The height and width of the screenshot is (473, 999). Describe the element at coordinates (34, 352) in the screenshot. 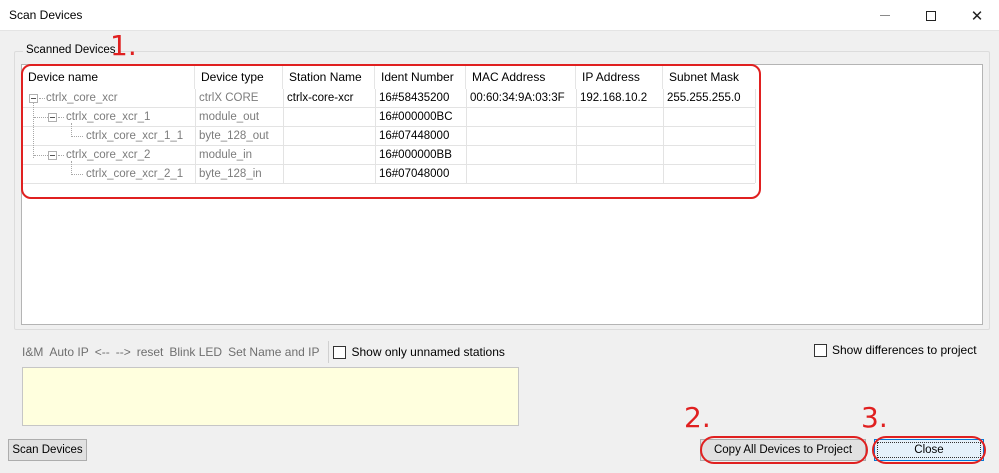

I see `im-button: I&M` at that location.